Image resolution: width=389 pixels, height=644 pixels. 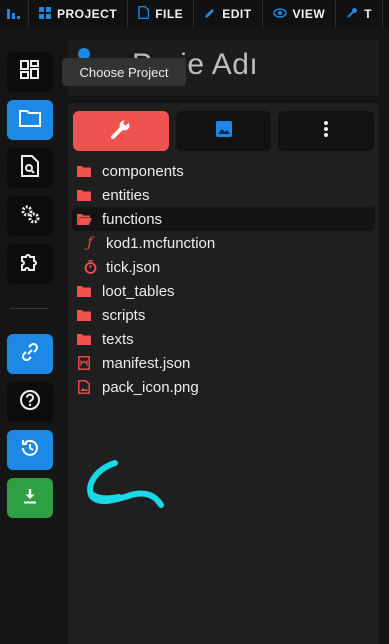 What do you see at coordinates (84, 219) in the screenshot?
I see `folder-open-icon` at bounding box center [84, 219].